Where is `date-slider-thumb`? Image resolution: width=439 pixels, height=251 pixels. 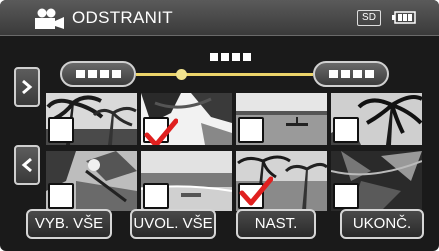
date-slider-thumb is located at coordinates (181, 74).